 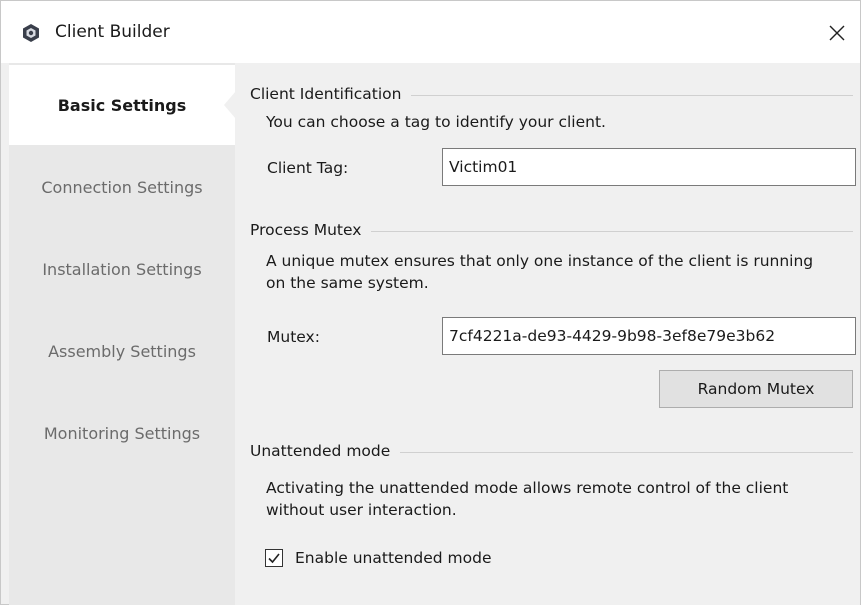 I want to click on unattended-mode-description-line2: without user interaction., so click(x=361, y=510).